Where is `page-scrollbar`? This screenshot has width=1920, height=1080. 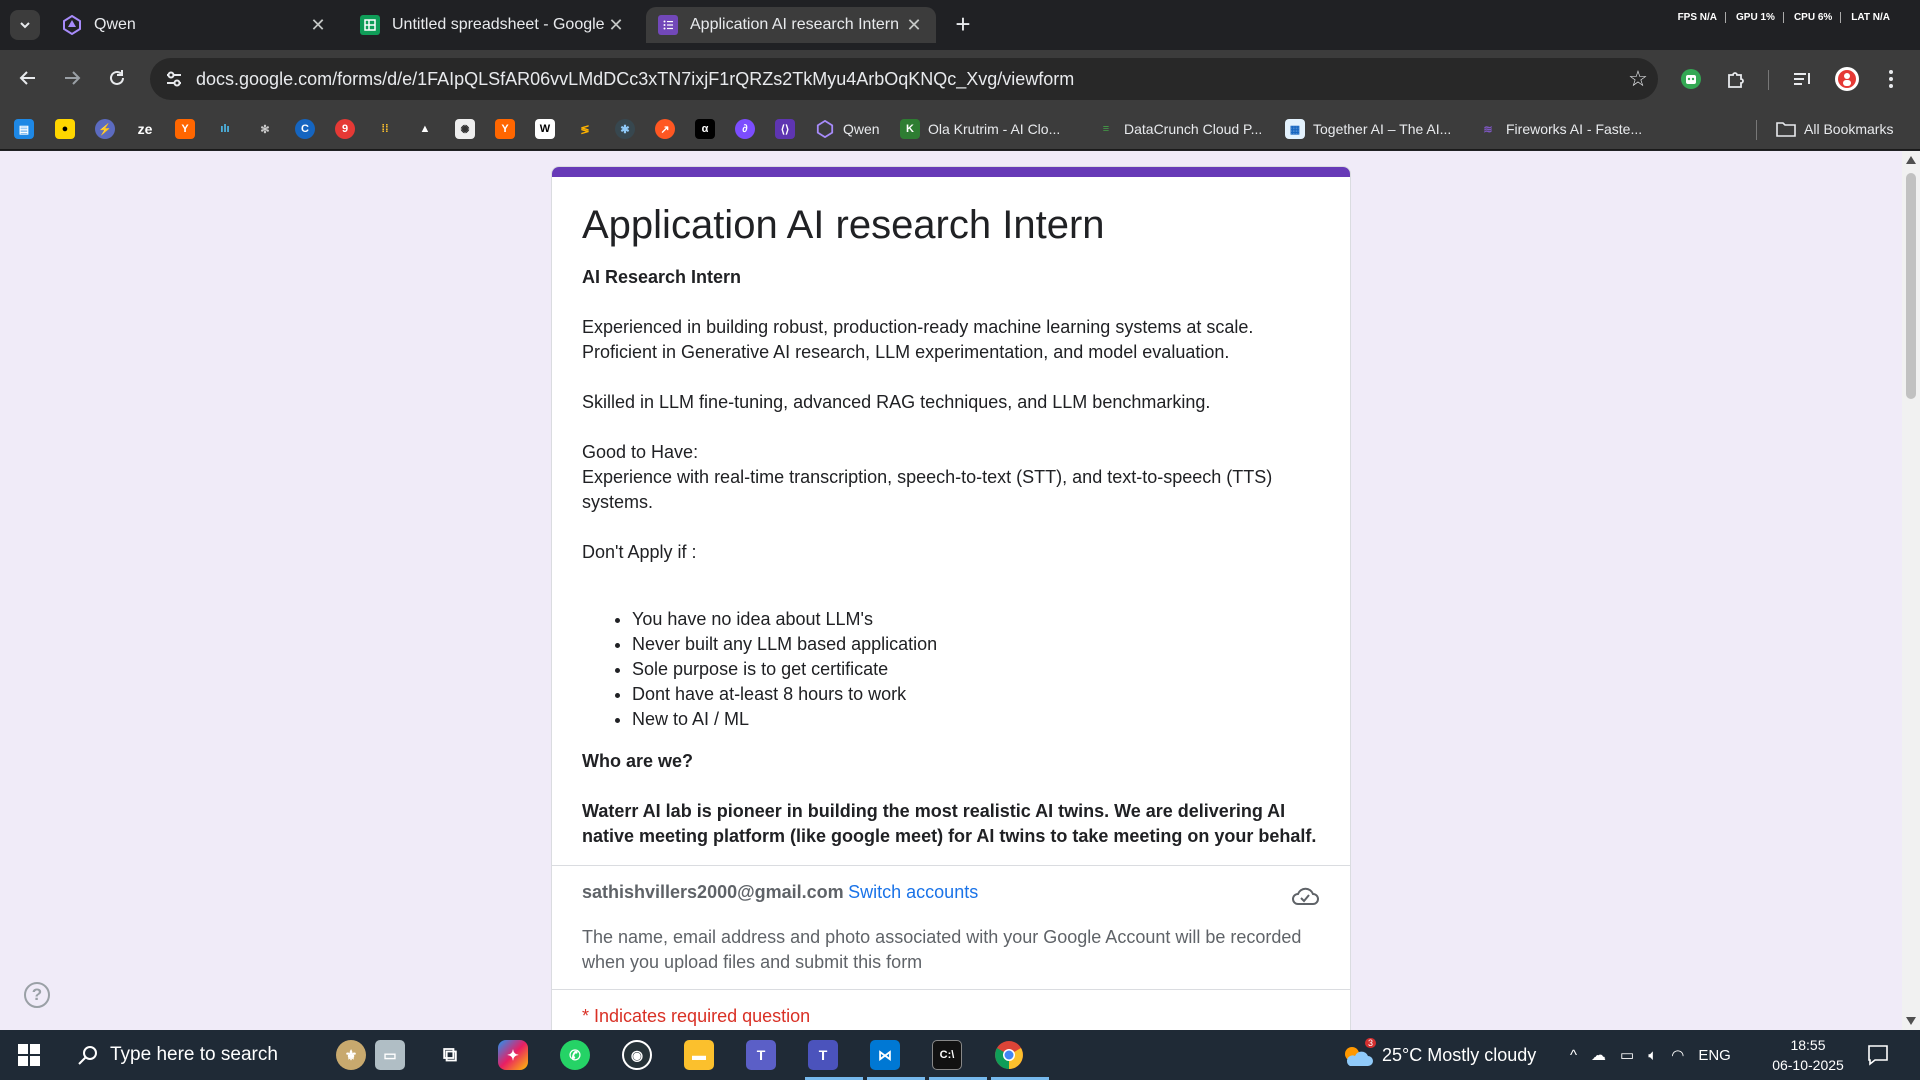
page-scrollbar is located at coordinates (1911, 590).